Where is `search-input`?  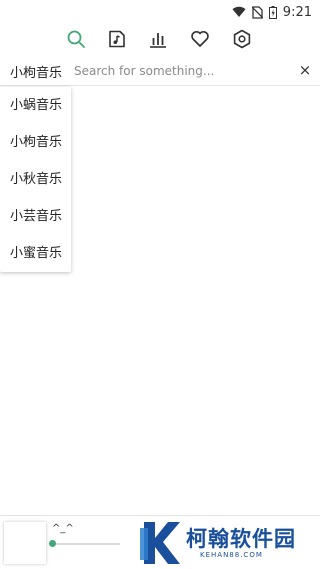
search-input is located at coordinates (180, 71).